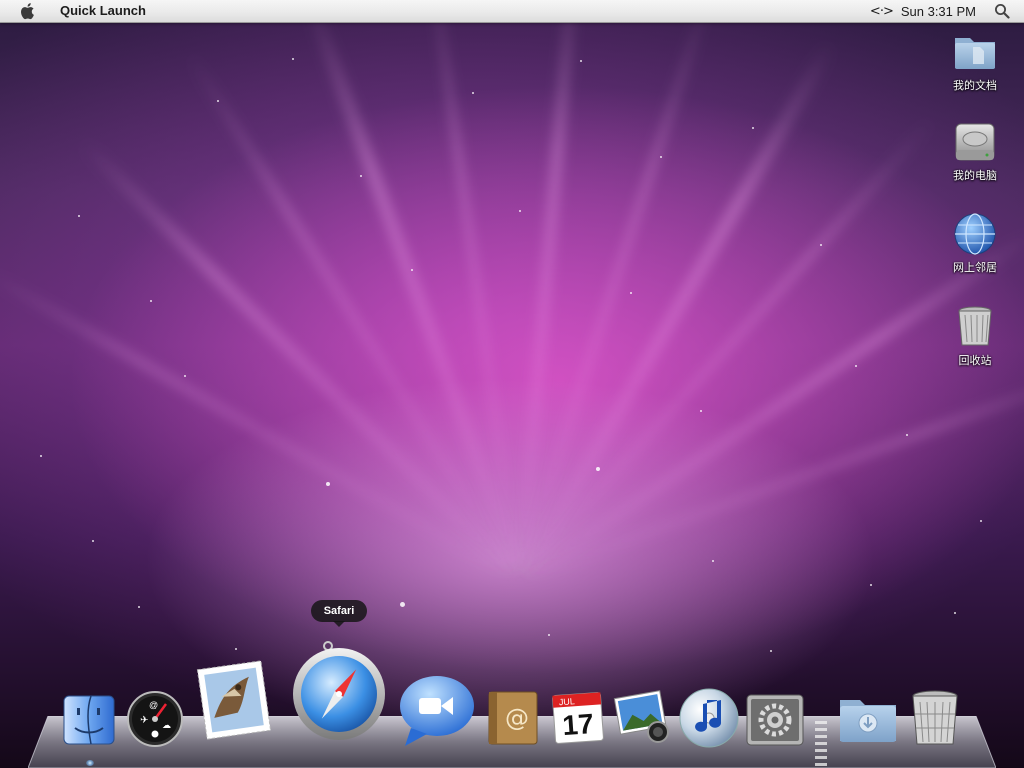 This screenshot has width=1024, height=768. I want to click on desktop-icon-label: 我的电脑, so click(975, 175).